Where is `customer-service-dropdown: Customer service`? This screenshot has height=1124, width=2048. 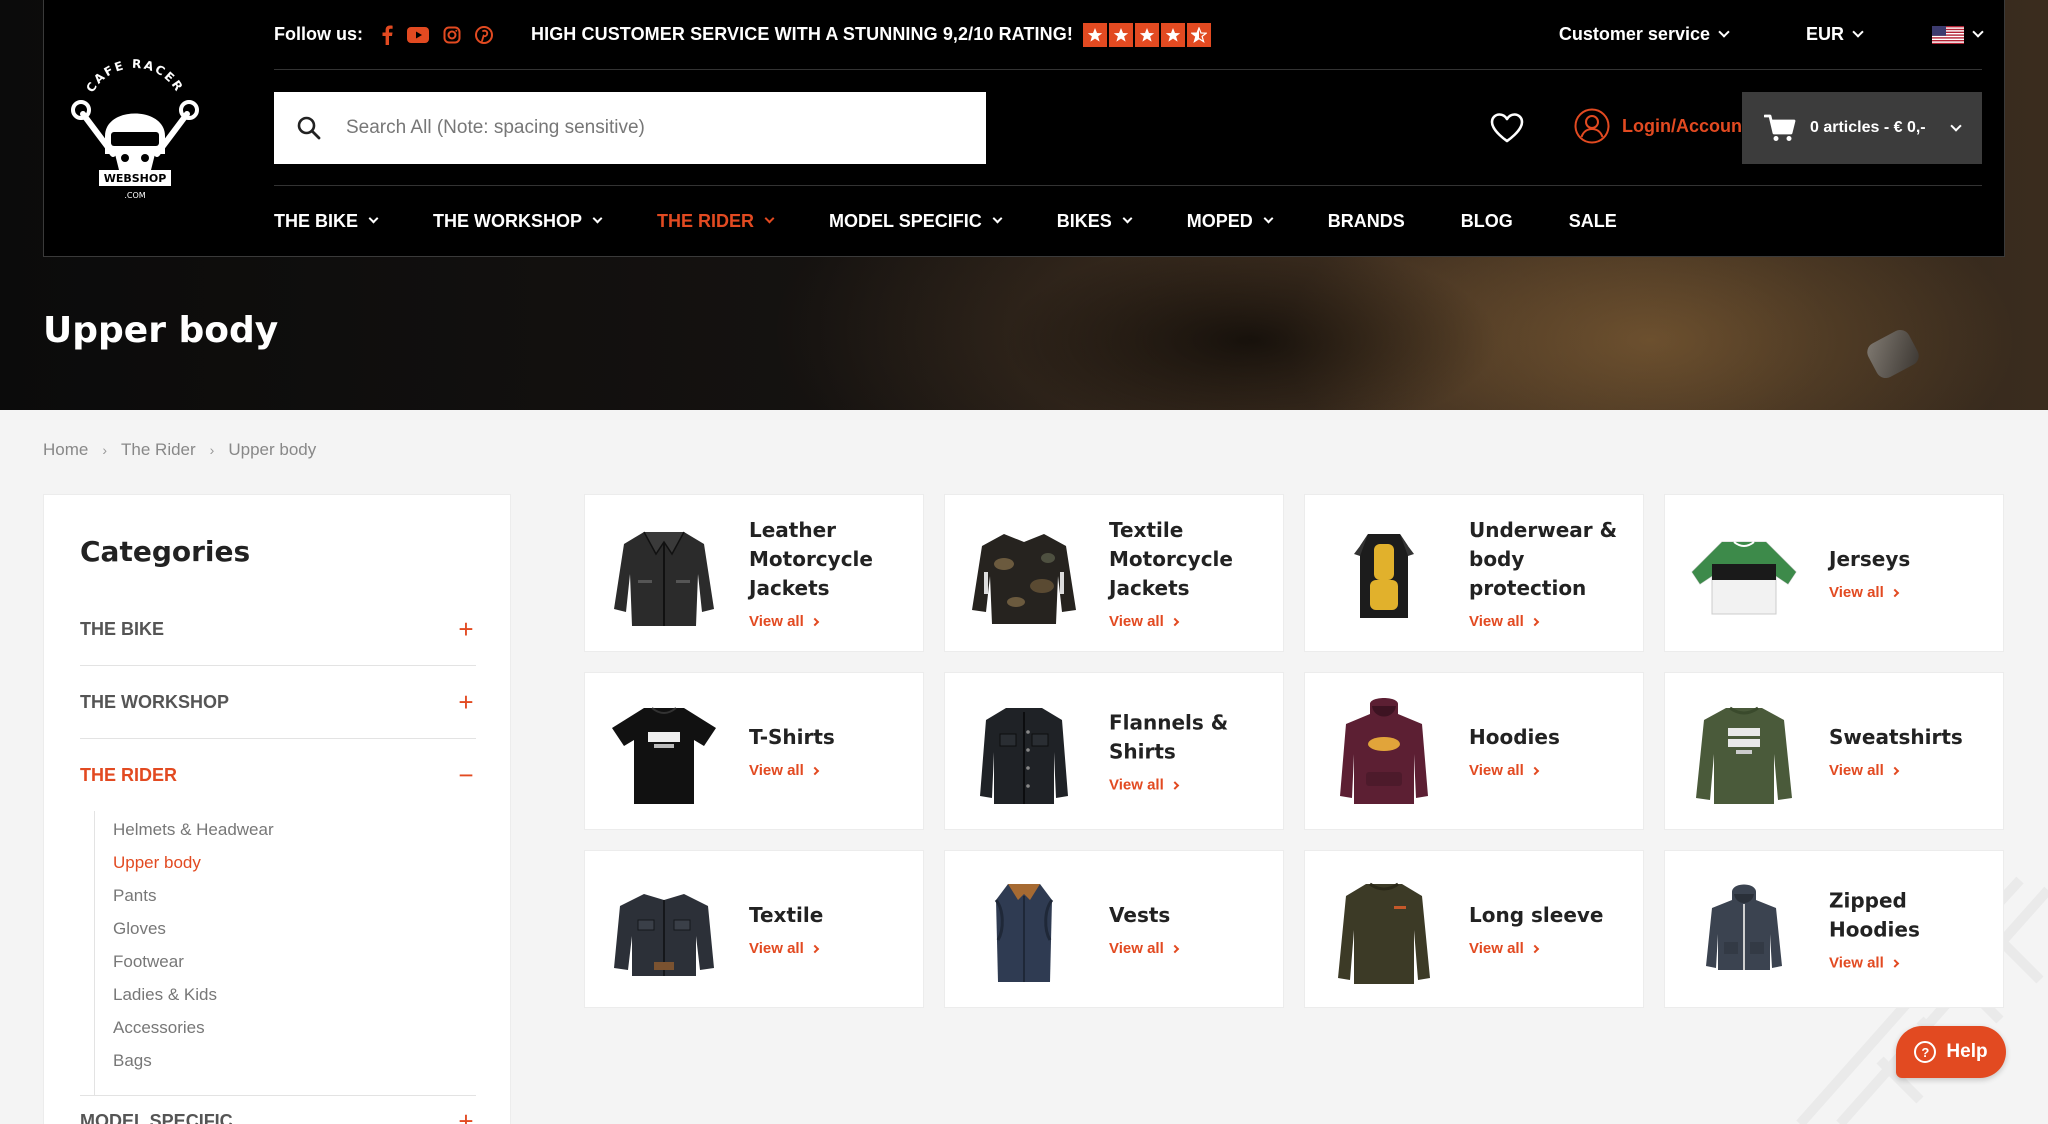 customer-service-dropdown: Customer service is located at coordinates (1644, 34).